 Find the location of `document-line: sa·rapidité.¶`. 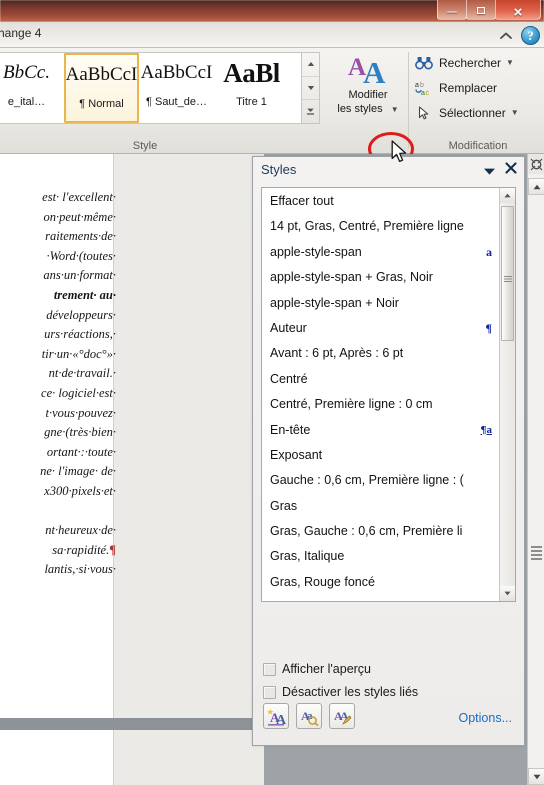

document-line: sa·rapidité.¶ is located at coordinates (84, 549).